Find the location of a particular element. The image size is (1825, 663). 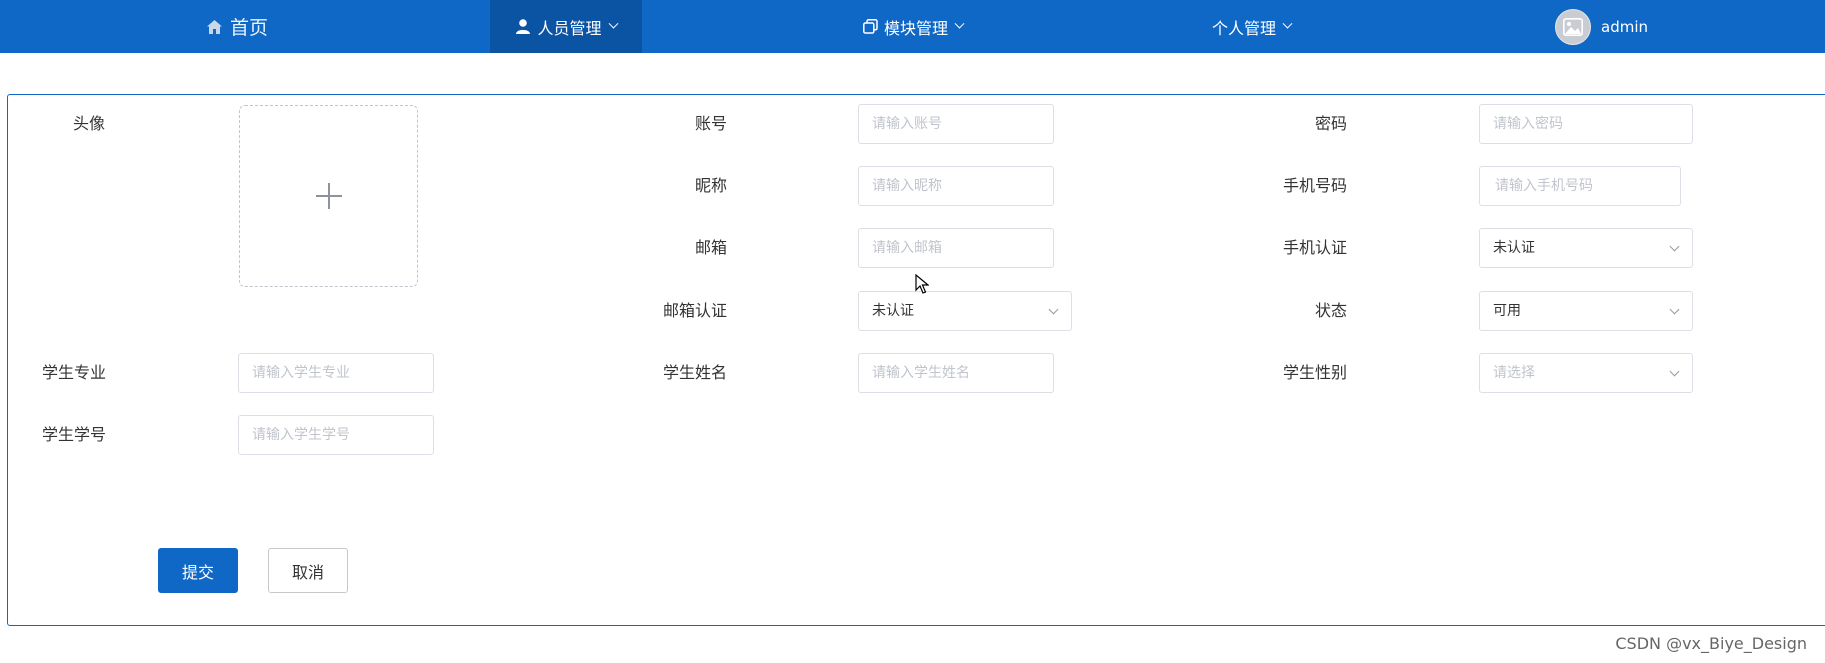

password-label: 密码 is located at coordinates (1330, 123).